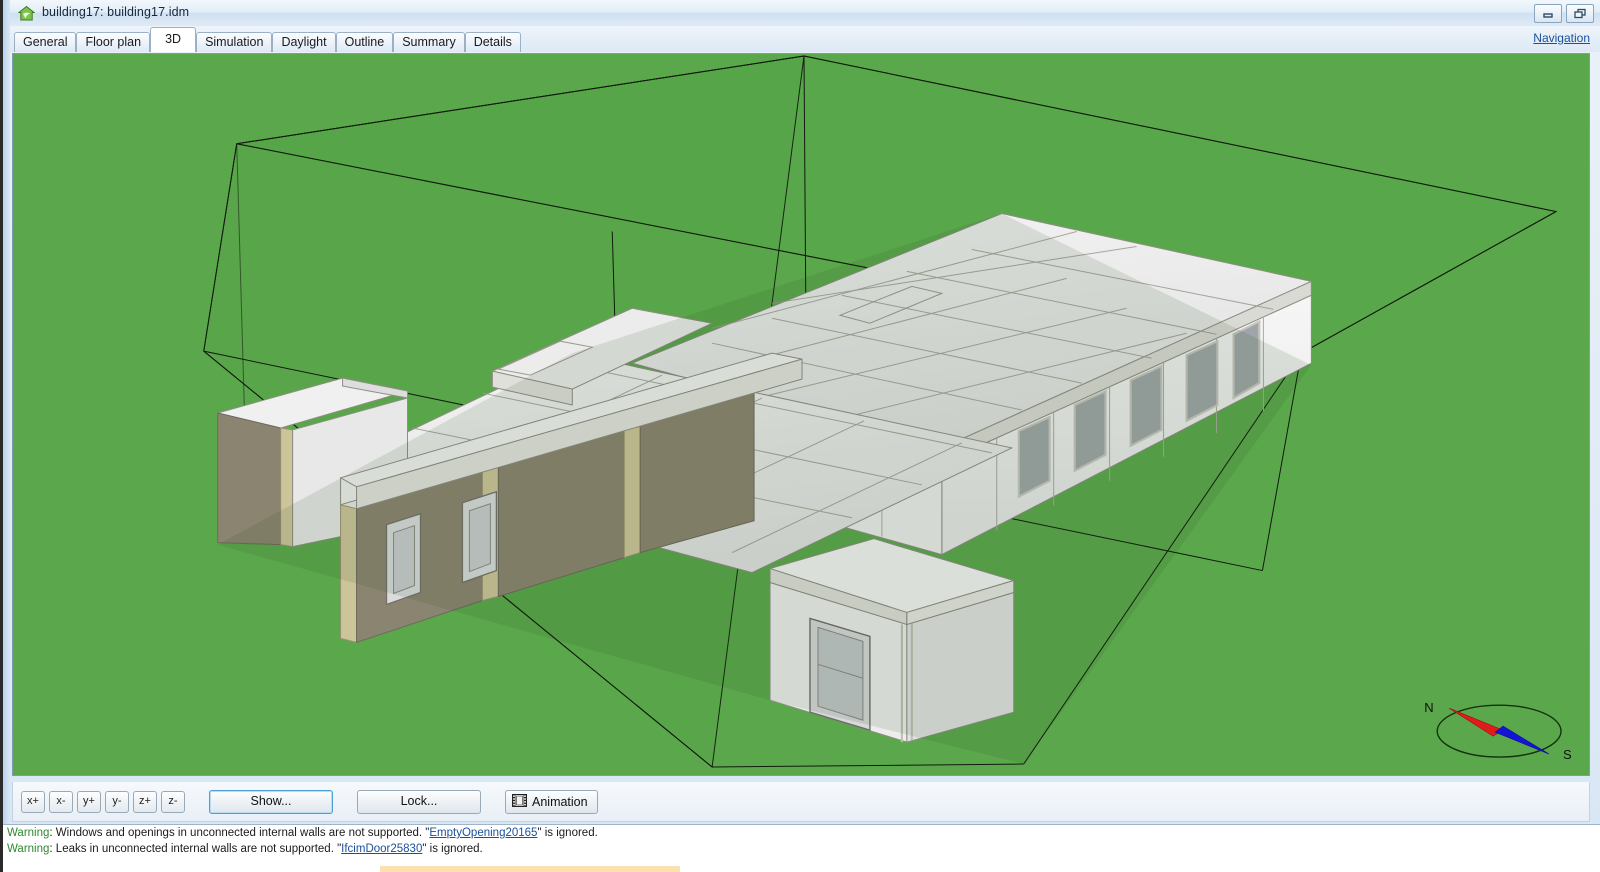 The height and width of the screenshot is (872, 1600). I want to click on navigation-link: Navigation, so click(1561, 38).